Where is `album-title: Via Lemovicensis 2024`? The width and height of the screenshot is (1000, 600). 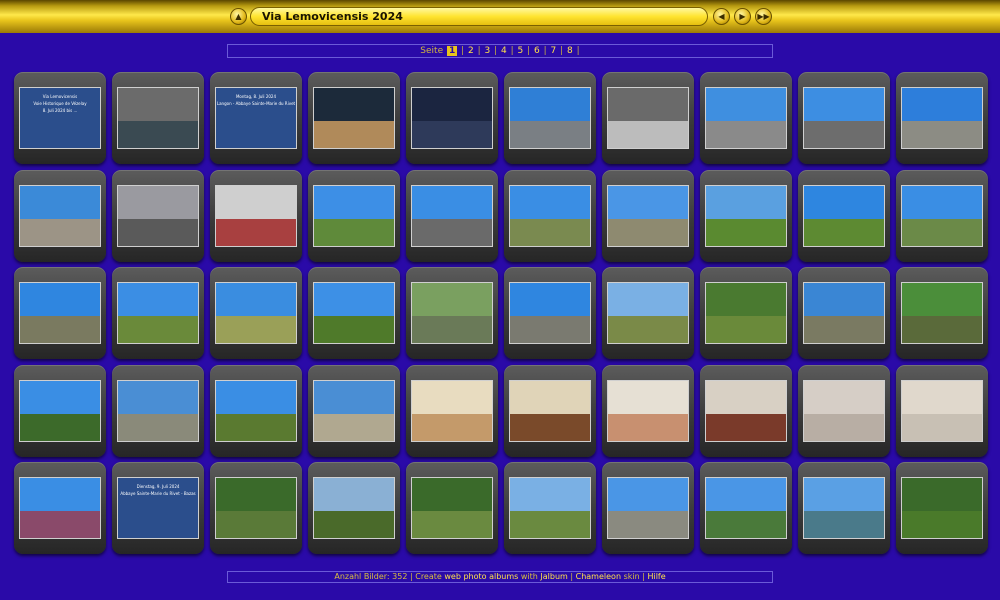 album-title: Via Lemovicensis 2024 is located at coordinates (479, 16).